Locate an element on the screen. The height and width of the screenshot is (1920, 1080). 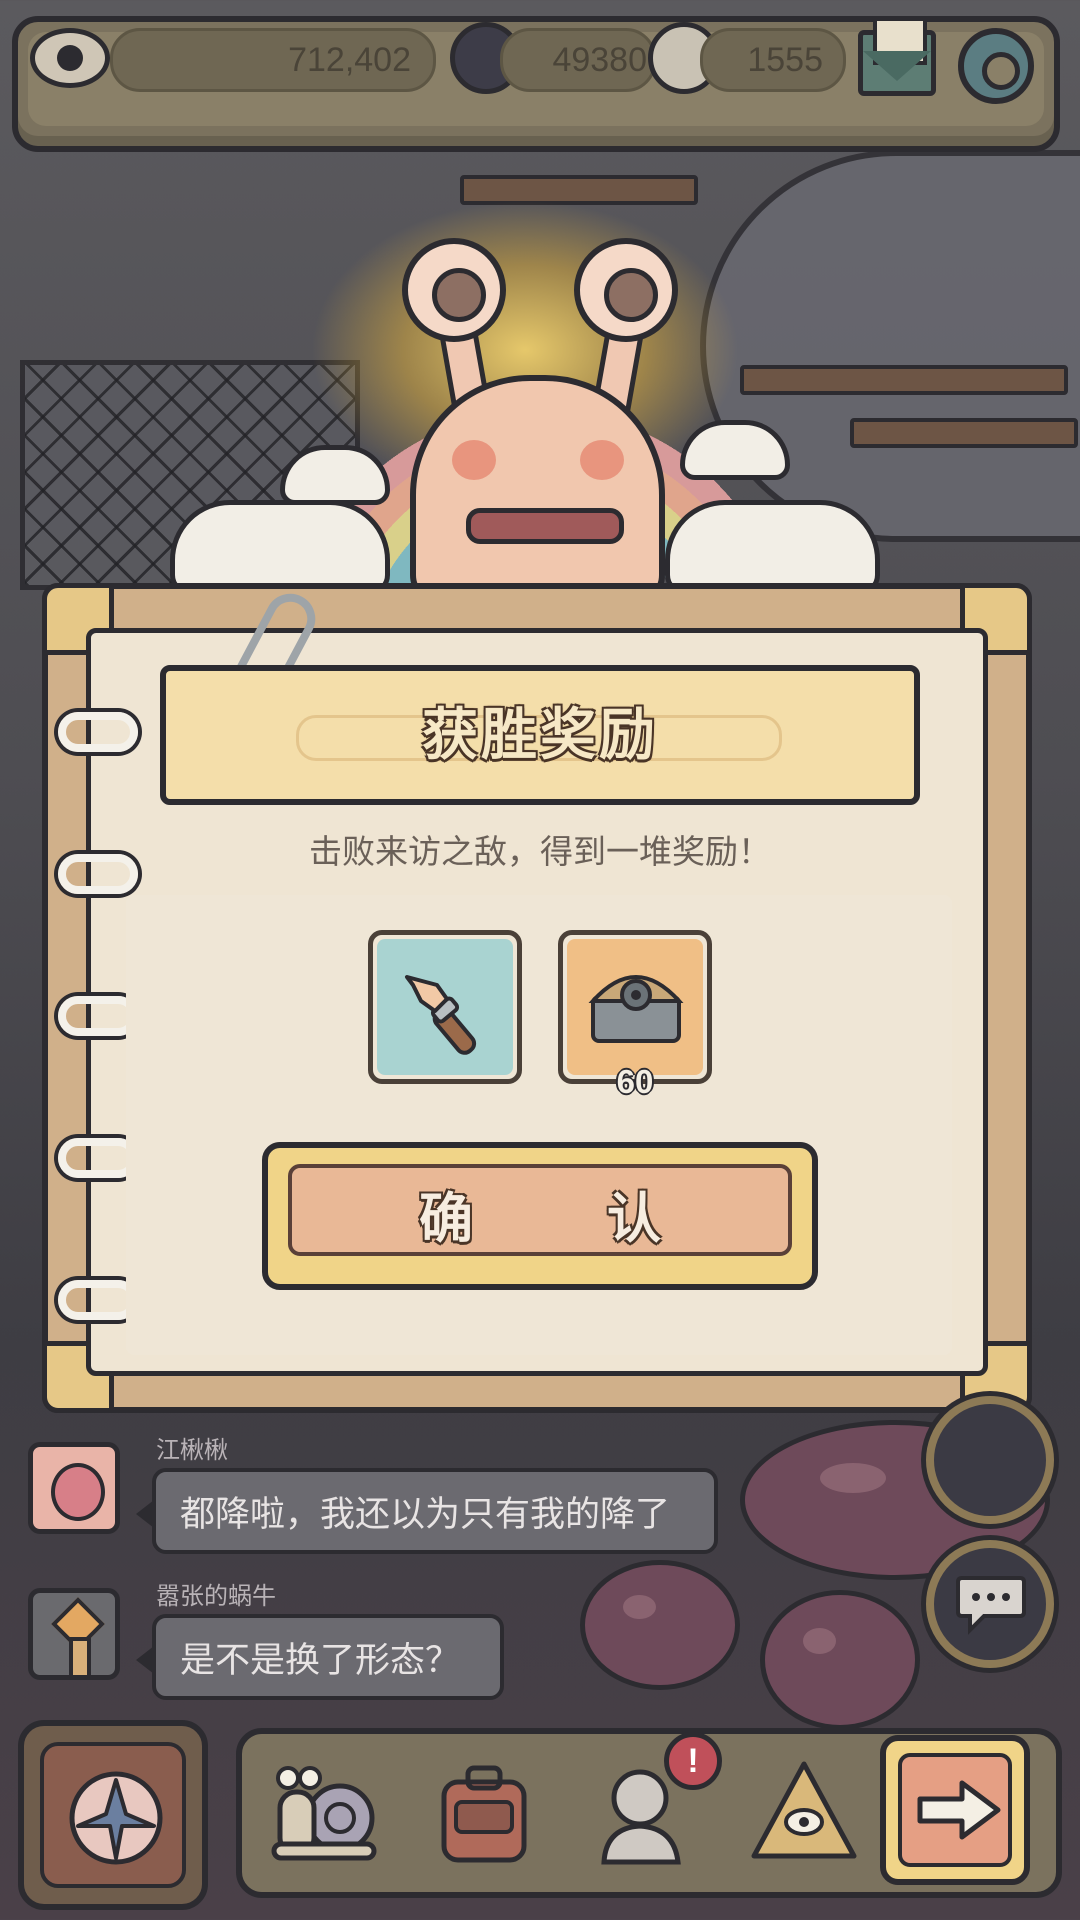
chat-username: 江楸楸 is located at coordinates (192, 1450).